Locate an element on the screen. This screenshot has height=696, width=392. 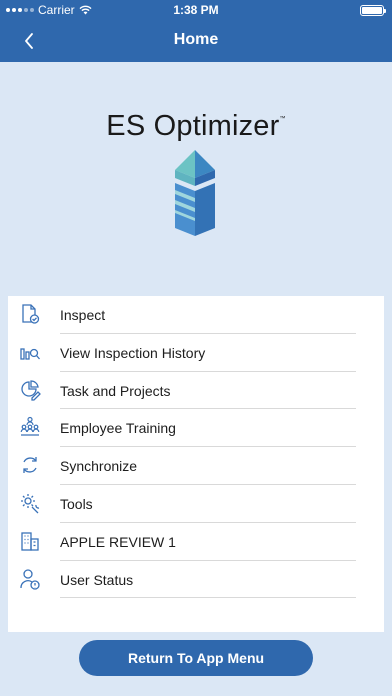
pie-pencil-icon is located at coordinates (30, 390).